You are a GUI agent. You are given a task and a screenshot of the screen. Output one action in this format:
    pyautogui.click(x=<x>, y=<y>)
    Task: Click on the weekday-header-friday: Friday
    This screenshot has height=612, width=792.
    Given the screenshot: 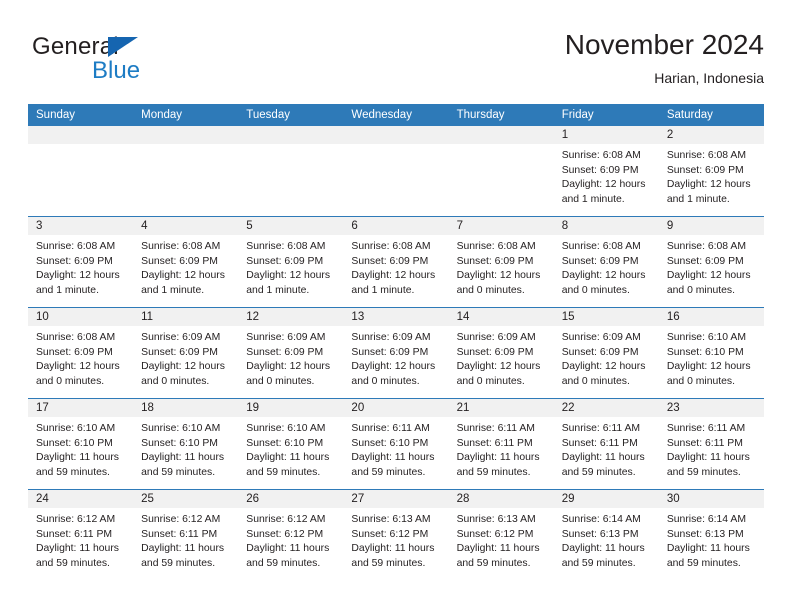 What is the action you would take?
    pyautogui.click(x=577, y=115)
    